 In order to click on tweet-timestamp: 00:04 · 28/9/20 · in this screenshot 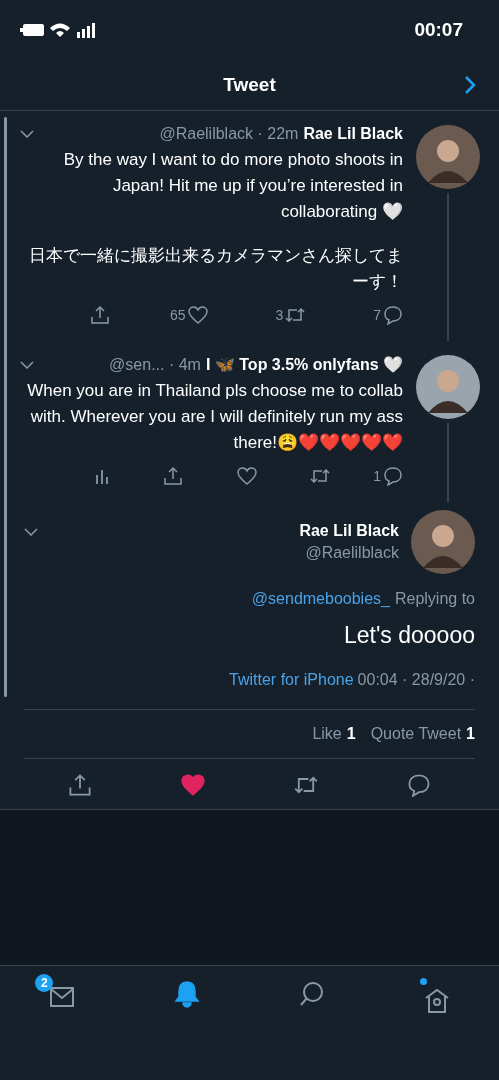, I will do `click(416, 680)`.